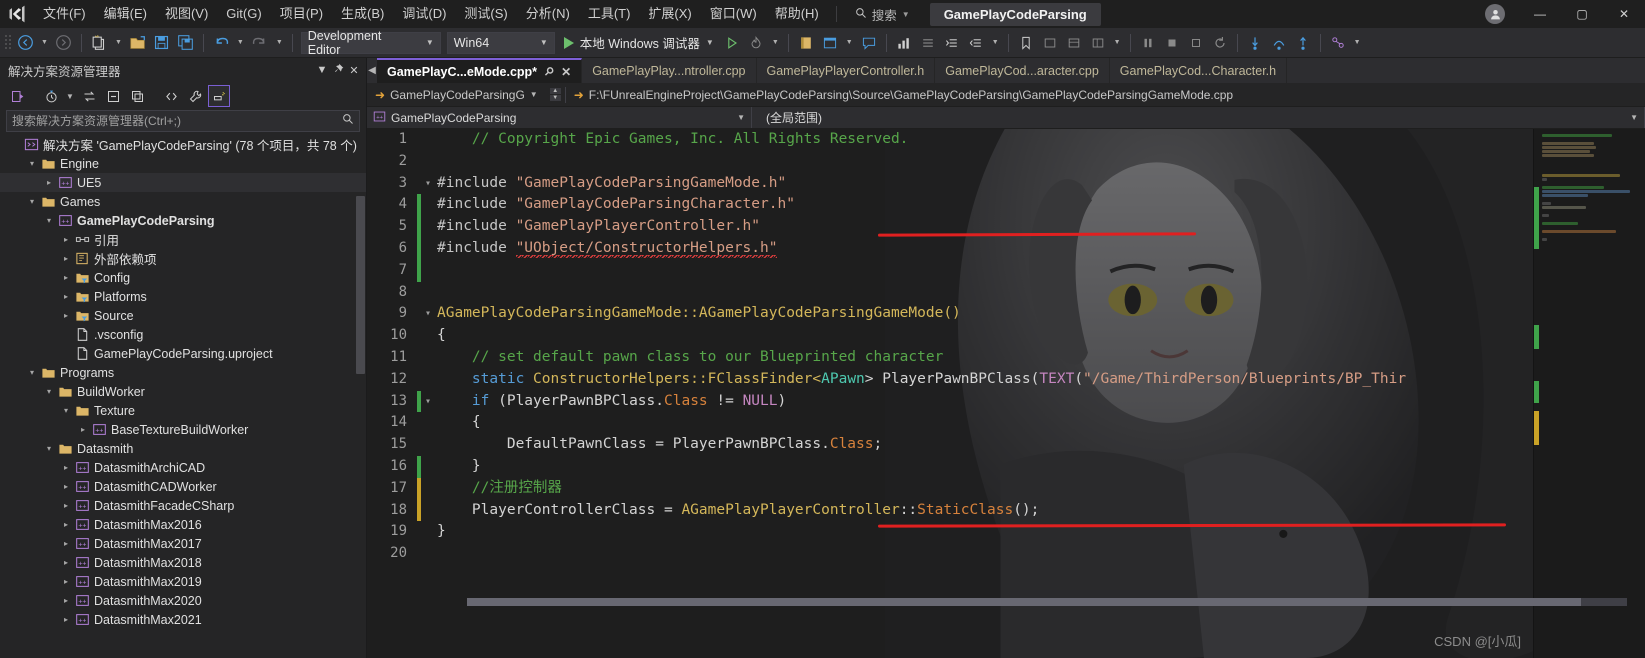 This screenshot has height=658, width=1645. Describe the element at coordinates (669, 70) in the screenshot. I see `tab-gameplayplayercontroller-cpp: GamePlayPlay...ntroller.cpp` at that location.